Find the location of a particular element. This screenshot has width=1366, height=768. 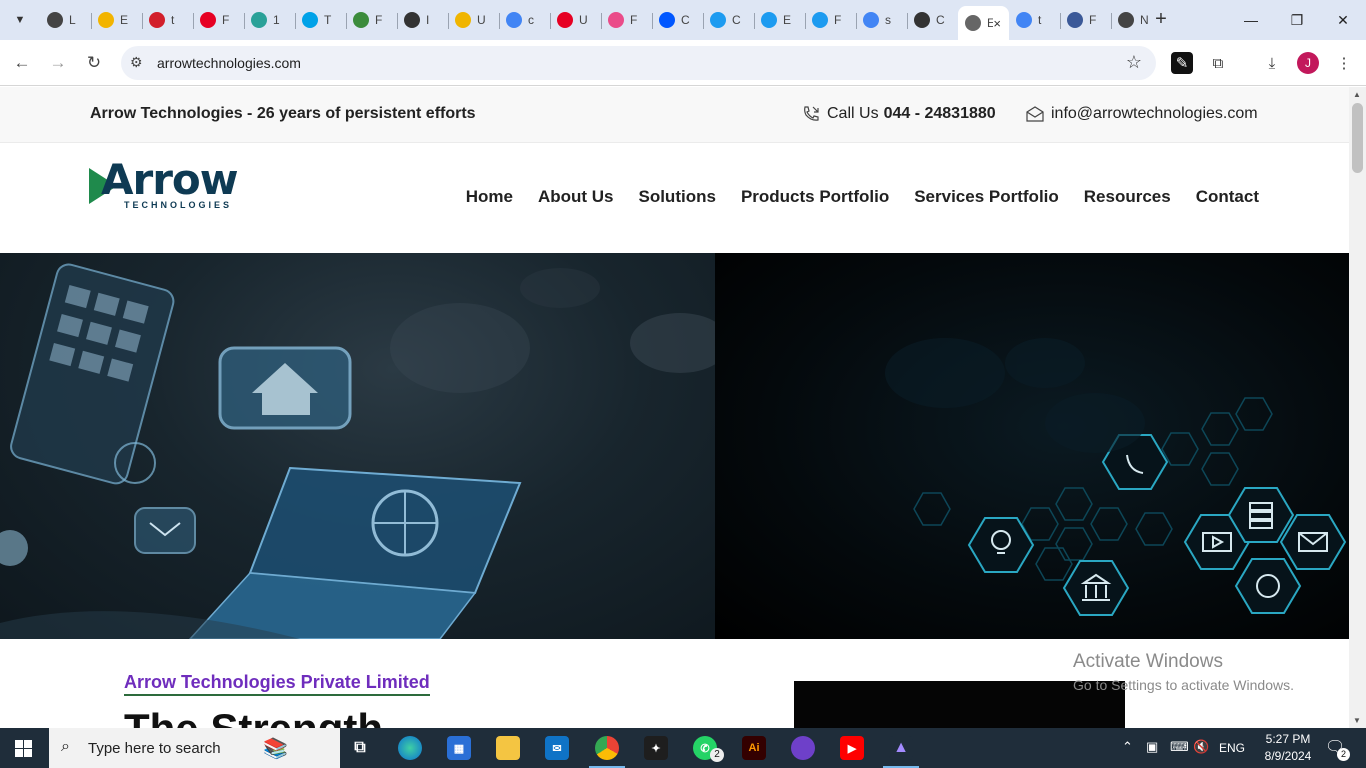

forward-button: → is located at coordinates (58, 63).